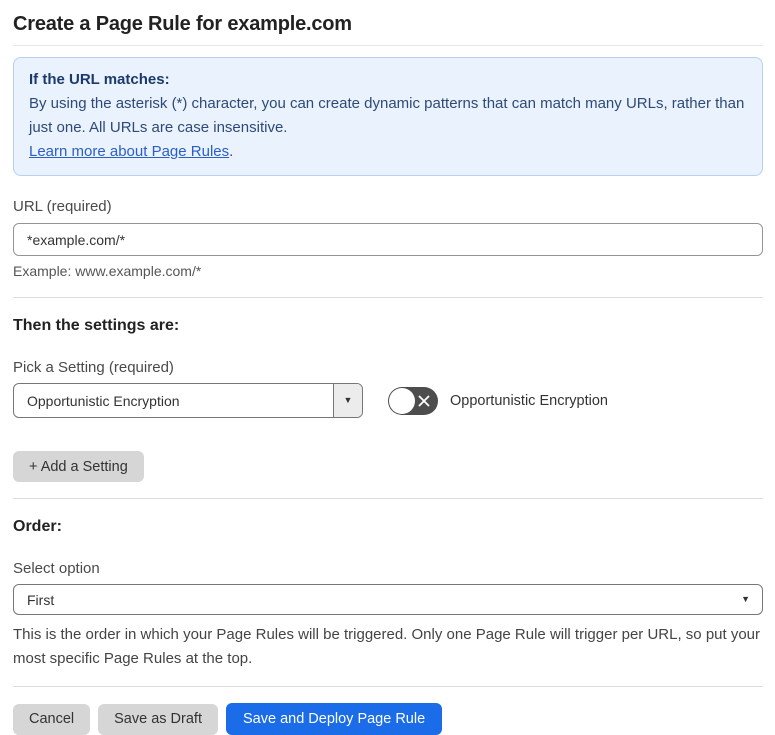 This screenshot has width=775, height=735. Describe the element at coordinates (388, 599) in the screenshot. I see `order-select: First ▼` at that location.